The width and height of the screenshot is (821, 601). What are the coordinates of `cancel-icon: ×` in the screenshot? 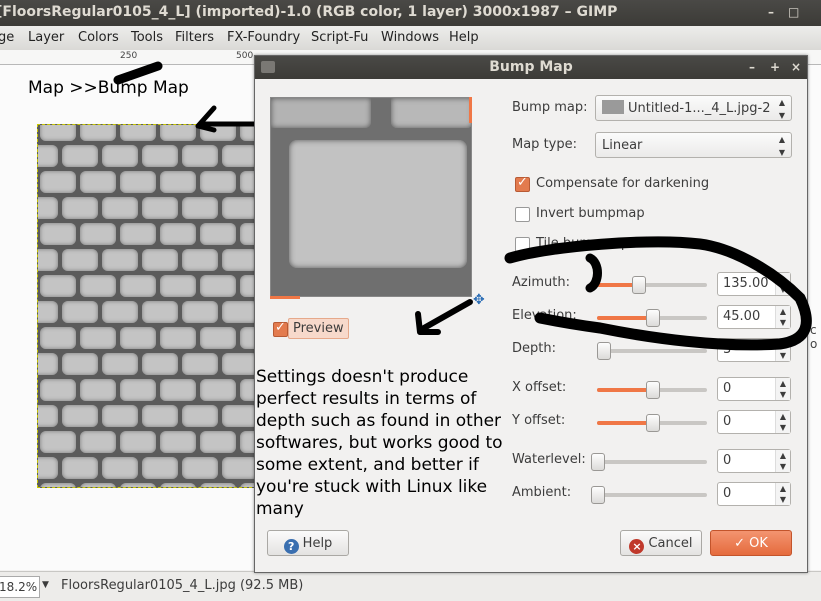 It's located at (637, 546).